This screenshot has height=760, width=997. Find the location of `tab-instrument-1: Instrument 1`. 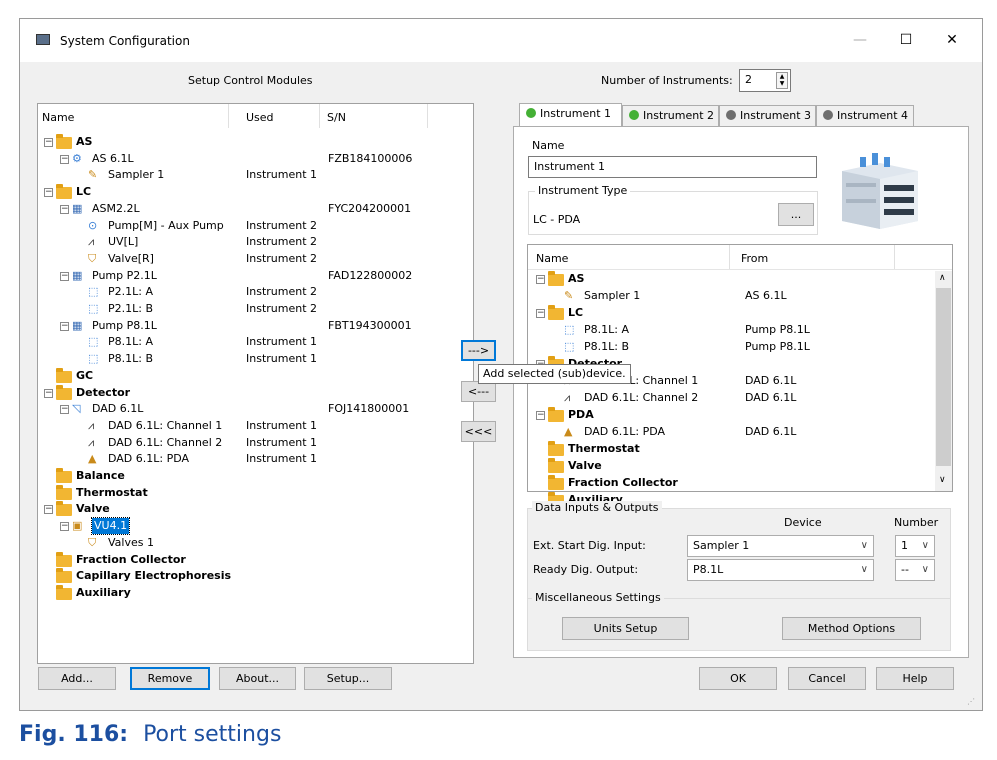

tab-instrument-1: Instrument 1 is located at coordinates (570, 115).